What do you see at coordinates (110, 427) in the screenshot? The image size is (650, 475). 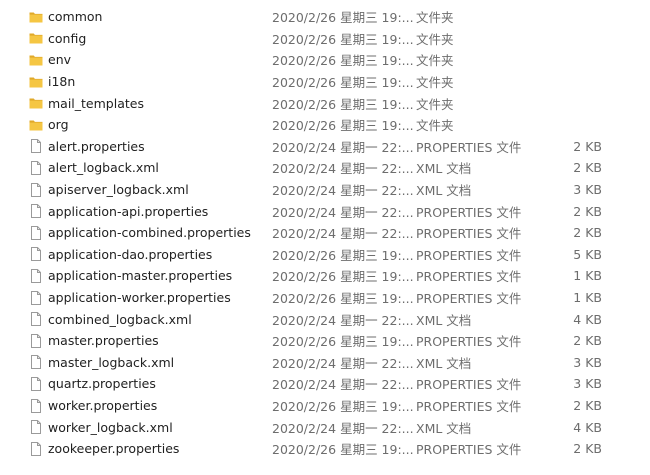 I see `file-name: worker_logback.xml` at bounding box center [110, 427].